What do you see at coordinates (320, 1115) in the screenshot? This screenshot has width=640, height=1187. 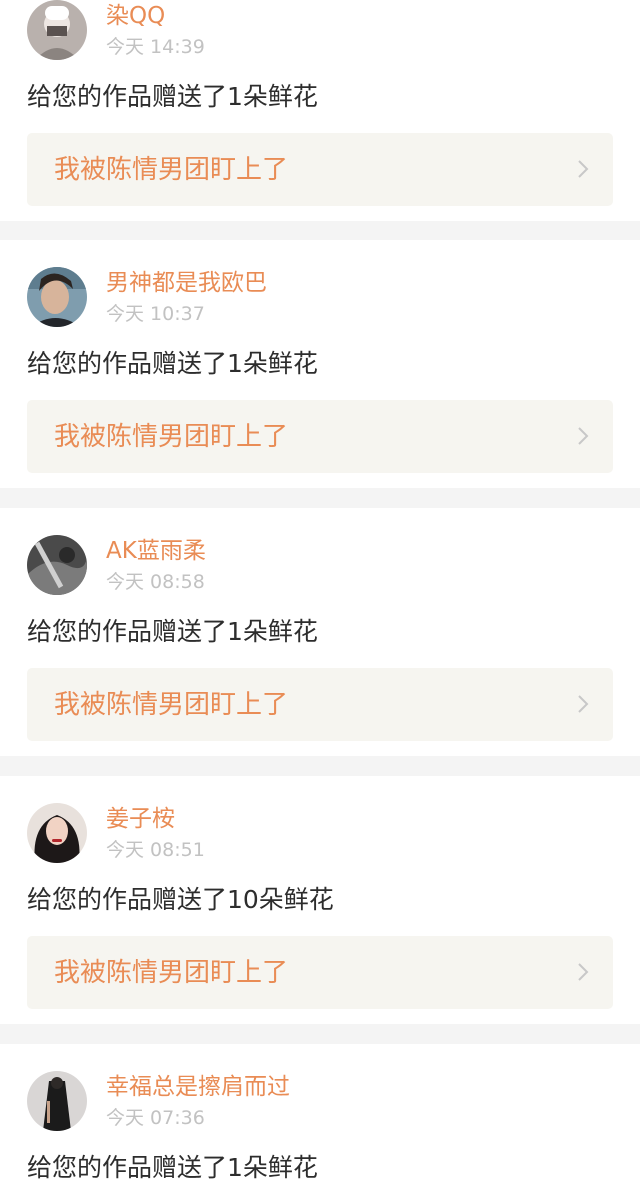 I see `notification-card: 幸福总是擦肩而过 今天 07:36 给您的作品赠送了1朵鲜花` at bounding box center [320, 1115].